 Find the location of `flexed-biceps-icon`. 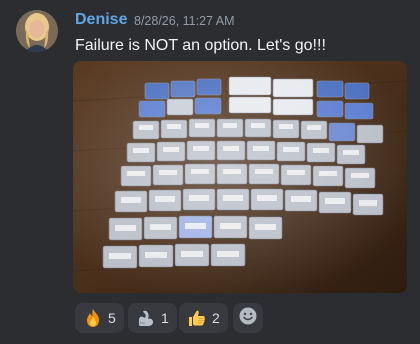

flexed-biceps-icon is located at coordinates (146, 318).